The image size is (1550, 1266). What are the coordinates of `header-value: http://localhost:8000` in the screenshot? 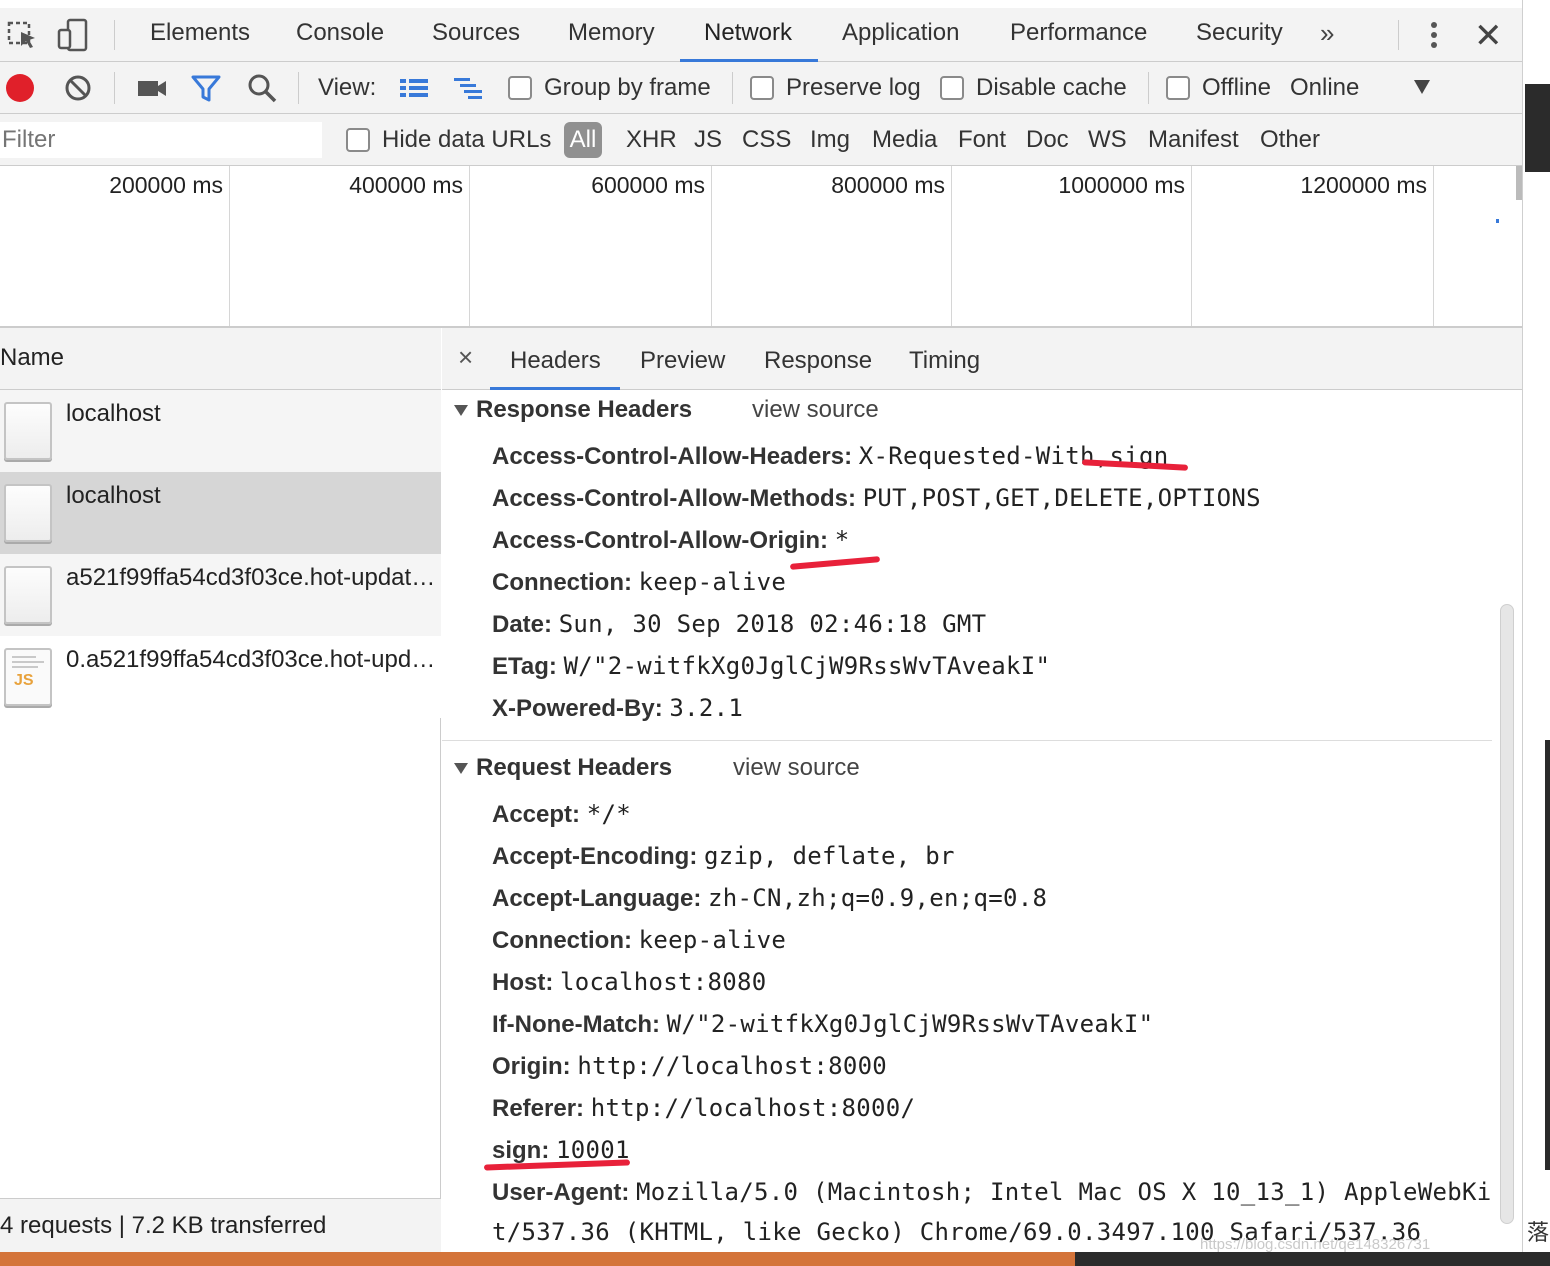 It's located at (732, 1066).